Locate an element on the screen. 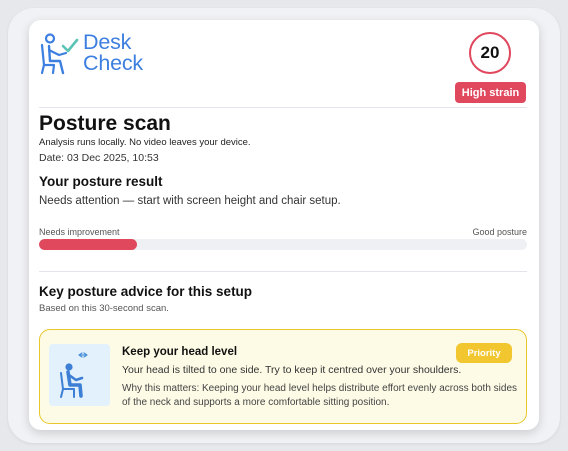  priority-badge: Priority is located at coordinates (484, 353).